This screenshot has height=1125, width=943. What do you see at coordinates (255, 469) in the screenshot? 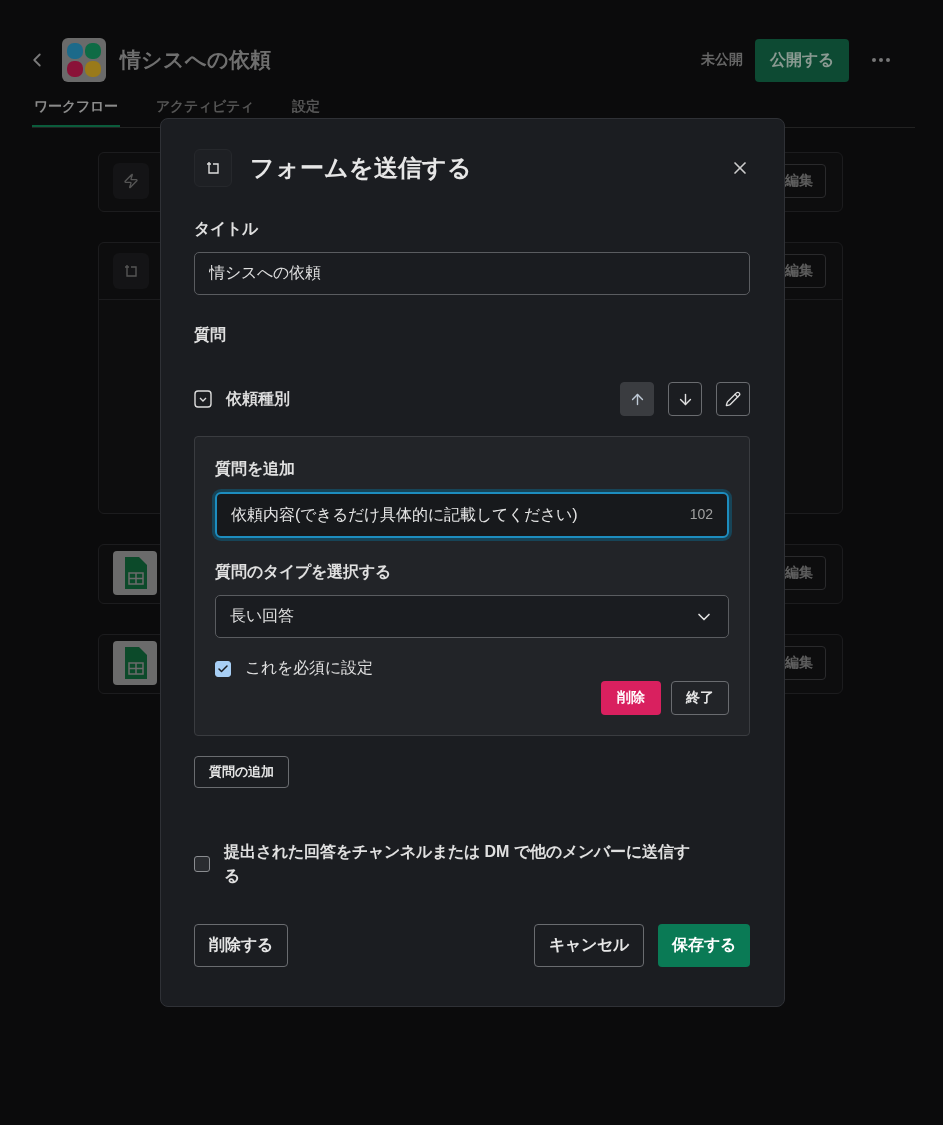
I see `field-label: 質問を追加` at bounding box center [255, 469].